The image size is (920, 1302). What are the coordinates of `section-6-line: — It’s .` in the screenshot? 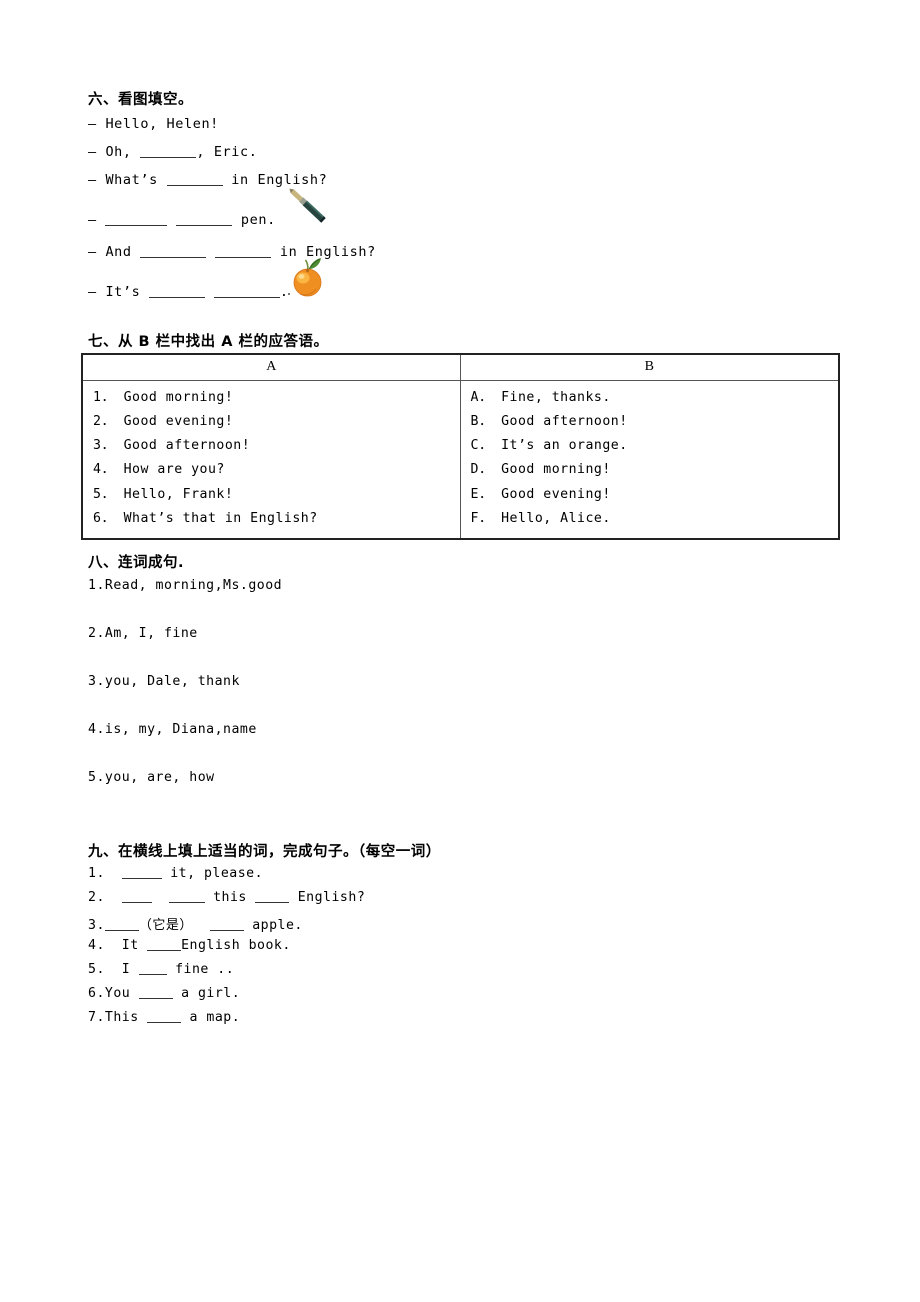 It's located at (188, 292).